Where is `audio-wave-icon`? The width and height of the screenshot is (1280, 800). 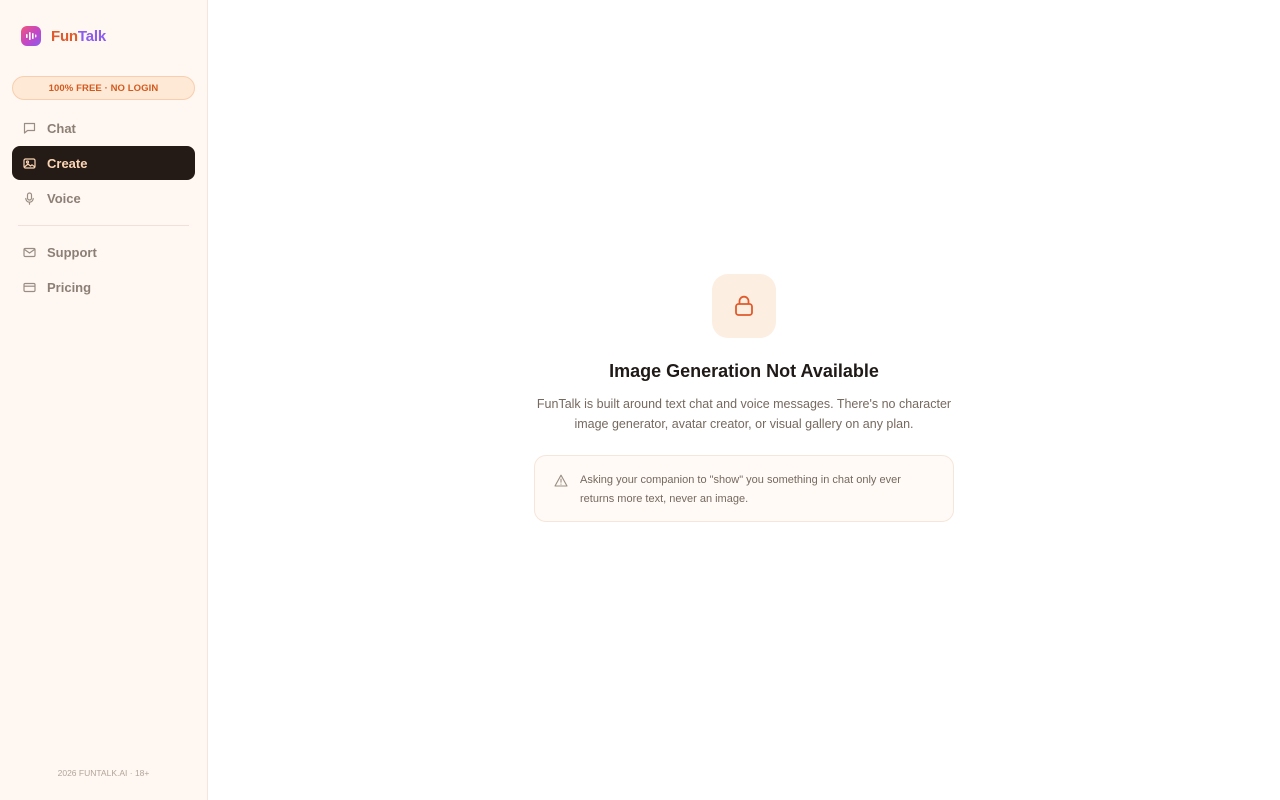
audio-wave-icon is located at coordinates (31, 36).